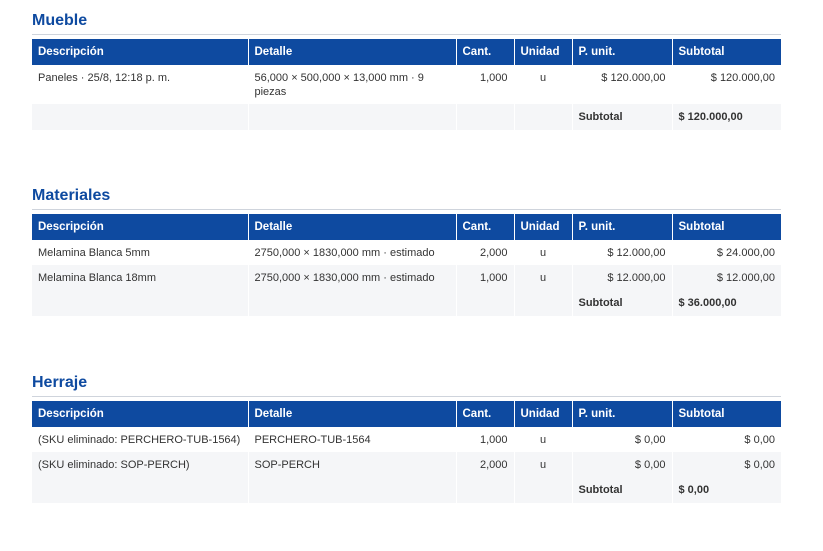 The width and height of the screenshot is (823, 551). Describe the element at coordinates (140, 464) in the screenshot. I see `cell-descripcion: (SKU eliminado: SOP-PERCH)` at that location.